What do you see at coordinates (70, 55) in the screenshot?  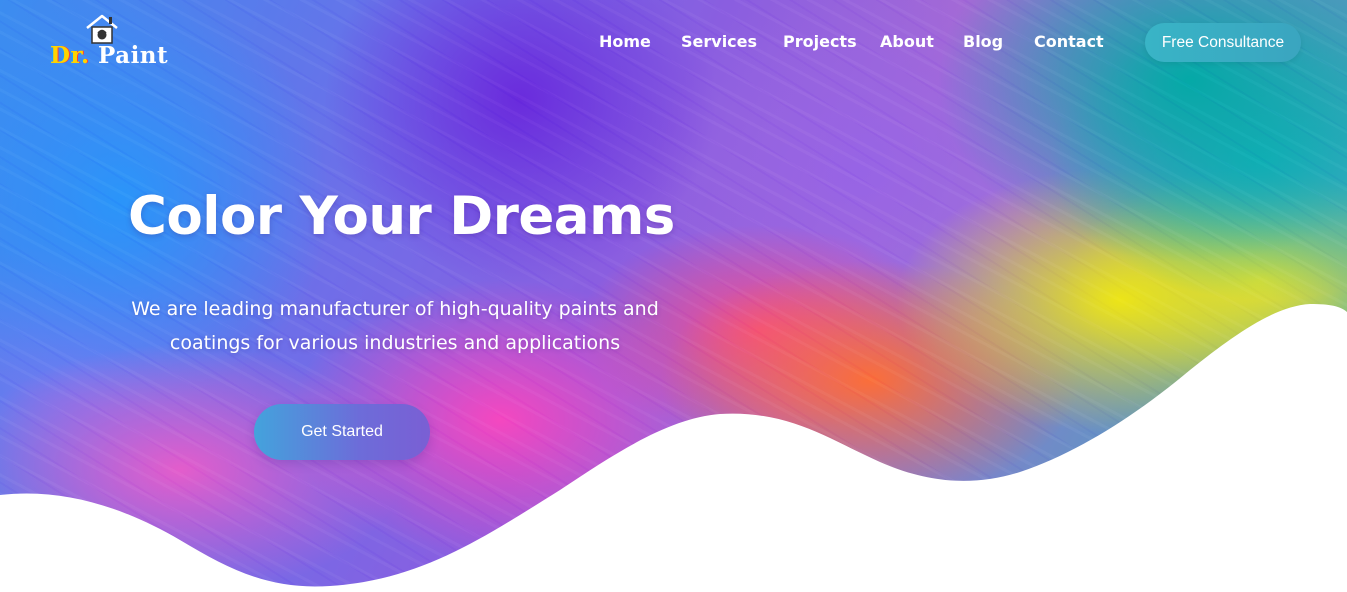 I see `logo-text-prefix: Dr.` at bounding box center [70, 55].